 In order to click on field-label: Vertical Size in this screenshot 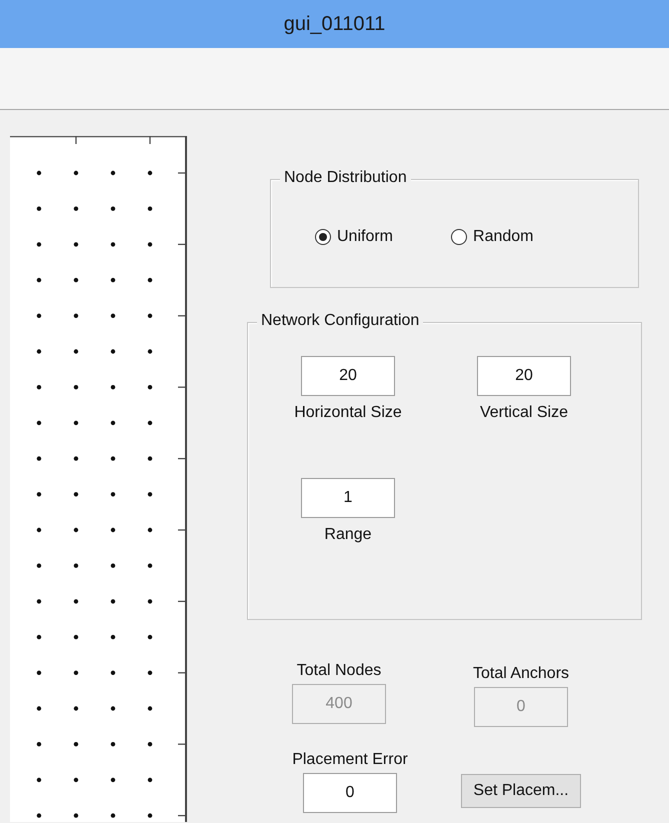, I will do `click(524, 413)`.